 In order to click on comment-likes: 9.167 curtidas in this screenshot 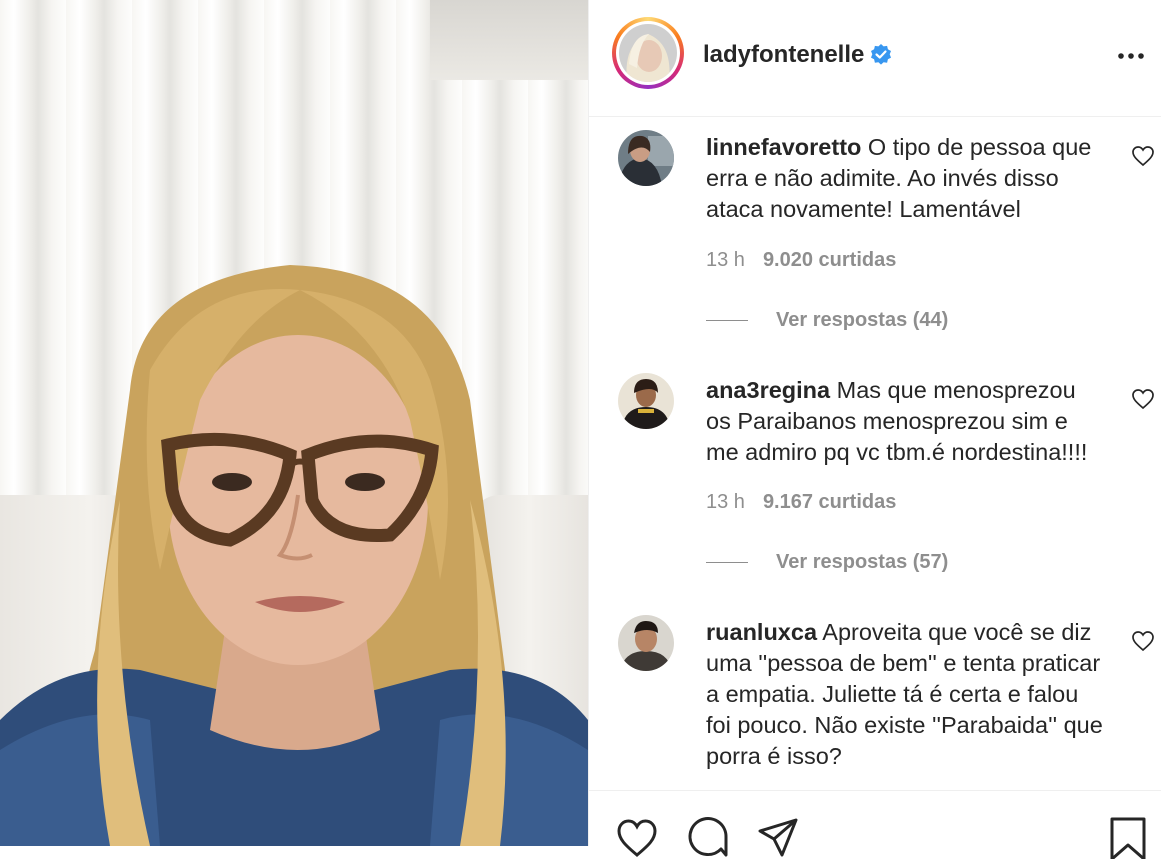, I will do `click(829, 502)`.